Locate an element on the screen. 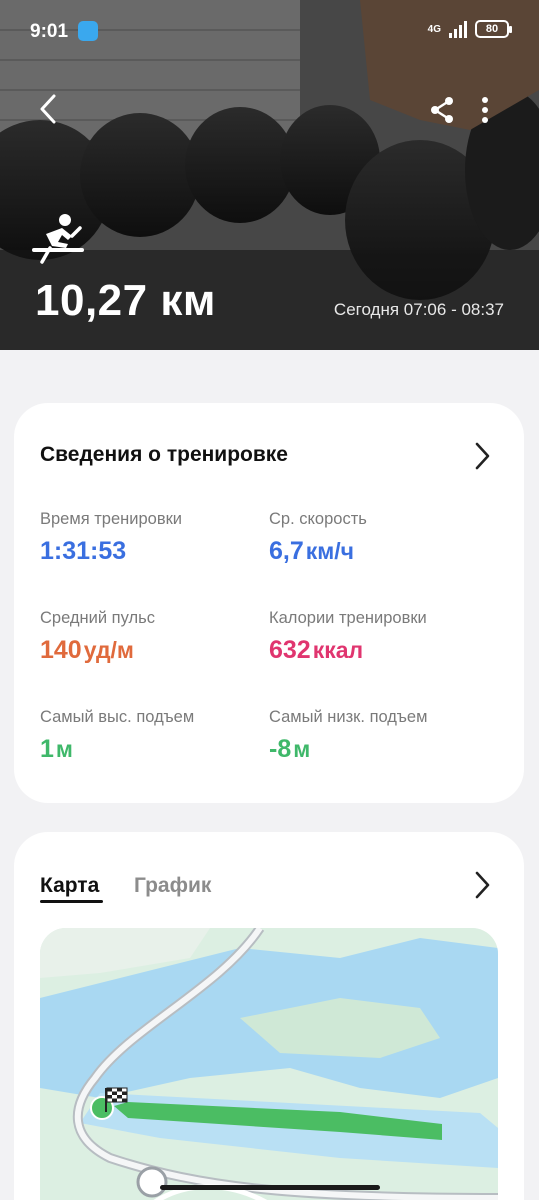  more-icon is located at coordinates (485, 110).